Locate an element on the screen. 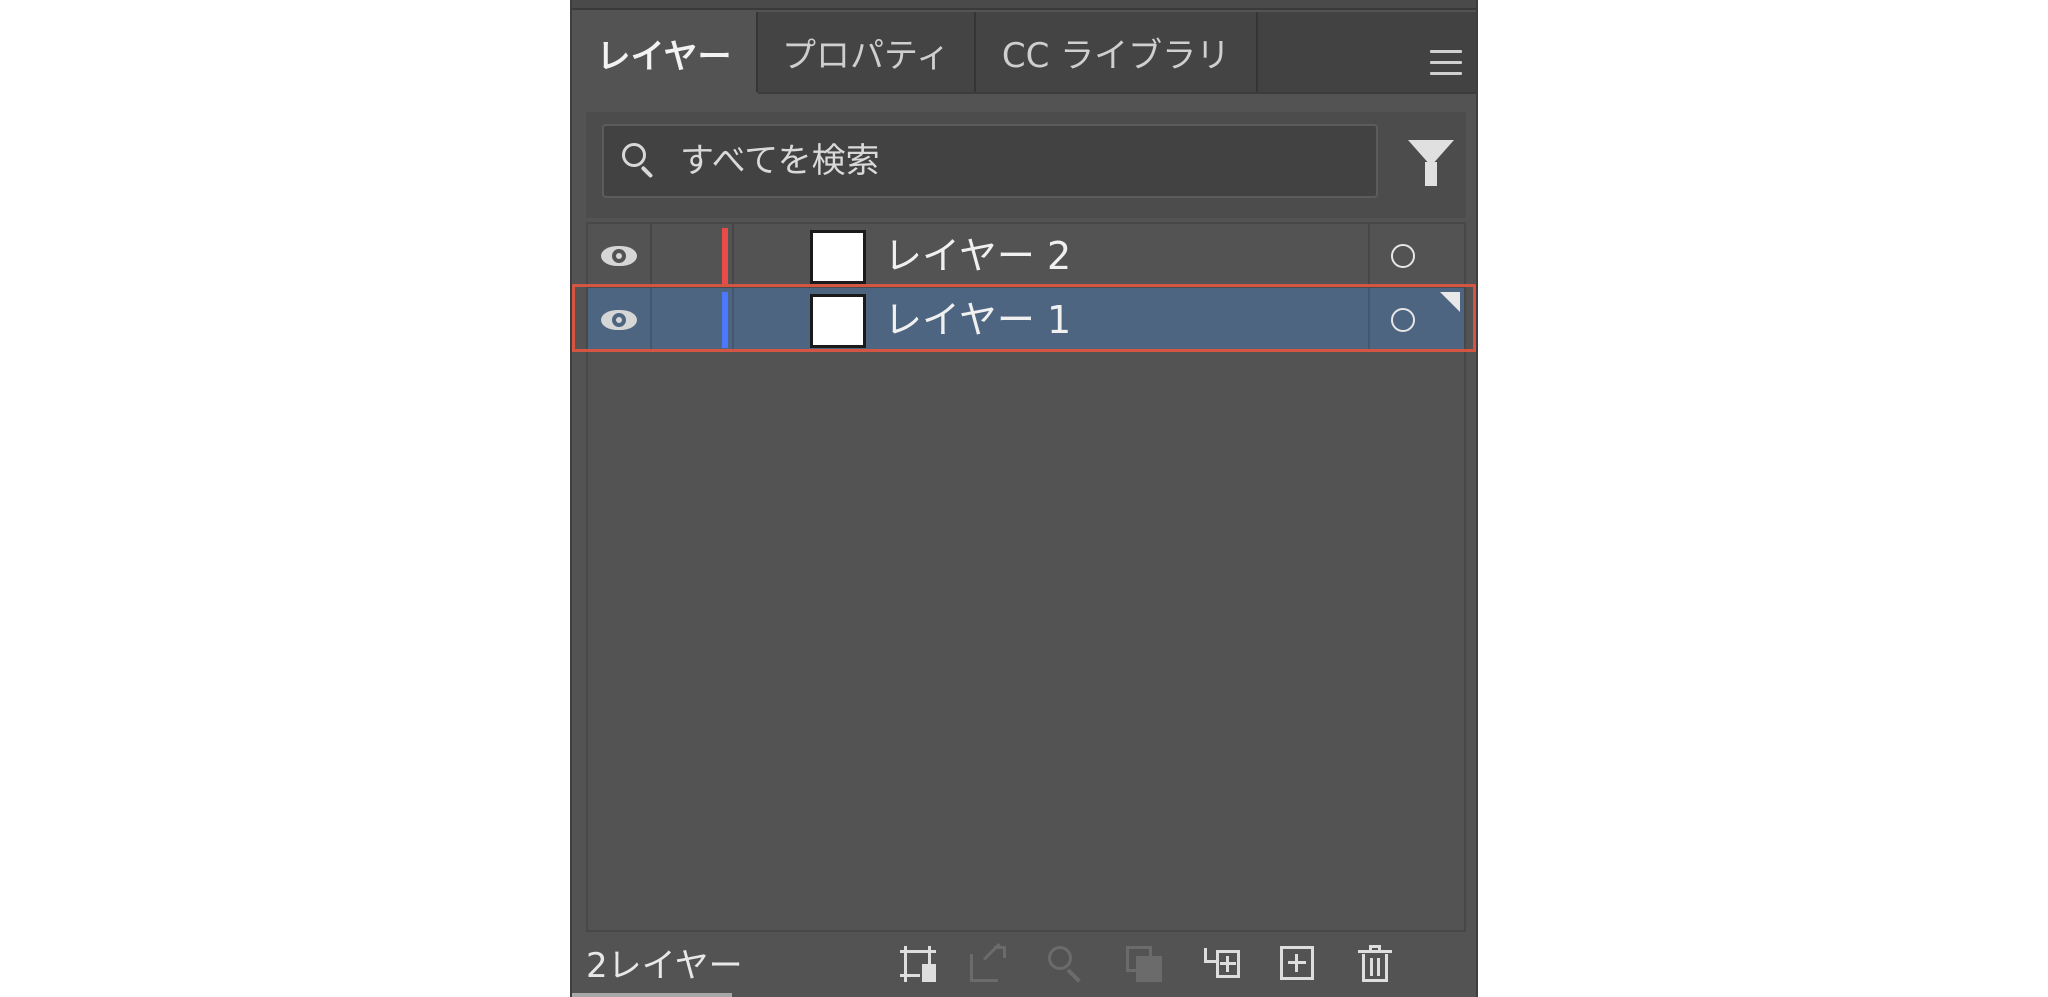 Image resolution: width=2048 pixels, height=997 pixels. tab-bar-divider is located at coordinates (1024, 93).